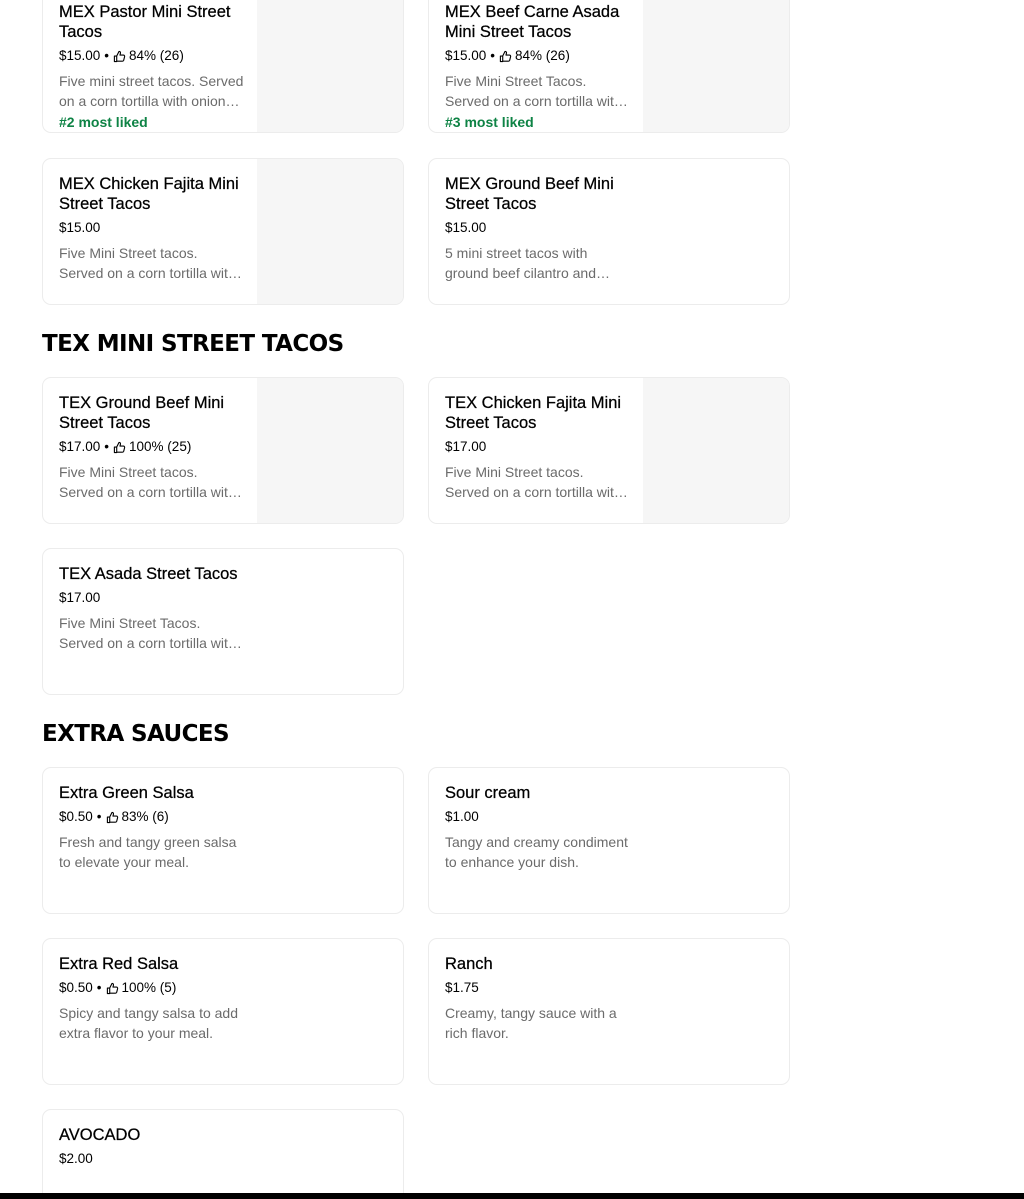  Describe the element at coordinates (126, 793) in the screenshot. I see `item-name: Extra Green Salsa` at that location.